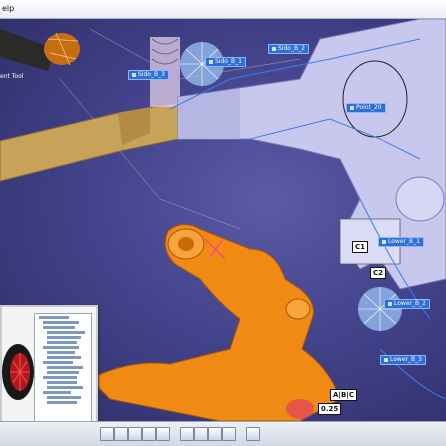  I want to click on annotation-sido-b-1: Sido_B_1, so click(225, 62).